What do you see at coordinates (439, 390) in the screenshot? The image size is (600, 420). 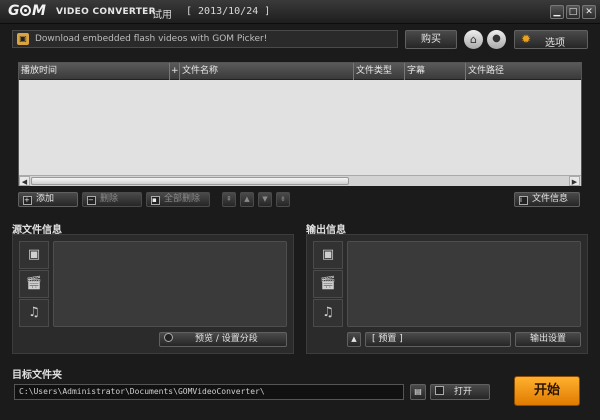 I see `folder-icon` at bounding box center [439, 390].